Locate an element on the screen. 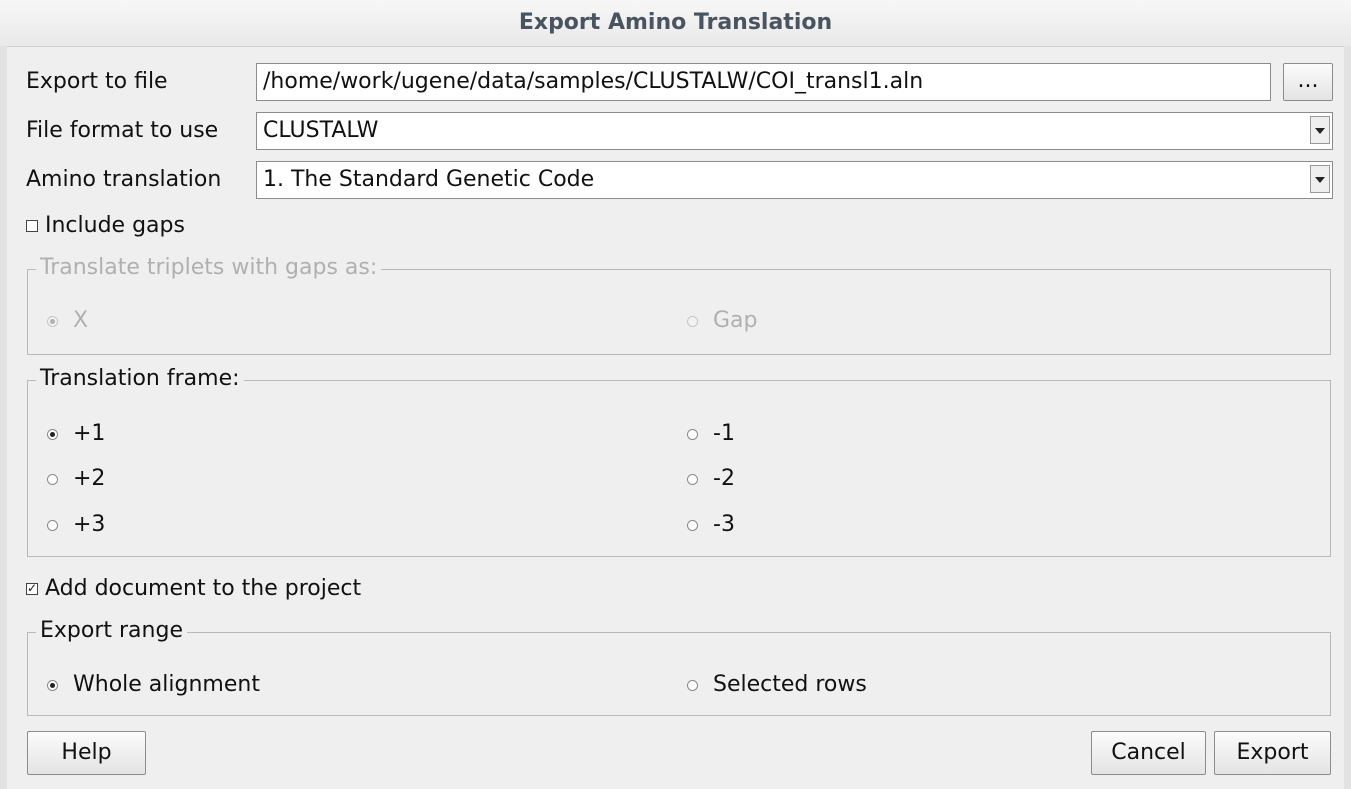 Image resolution: width=1351 pixels, height=789 pixels. radio-gap-x-label: X is located at coordinates (81, 320).